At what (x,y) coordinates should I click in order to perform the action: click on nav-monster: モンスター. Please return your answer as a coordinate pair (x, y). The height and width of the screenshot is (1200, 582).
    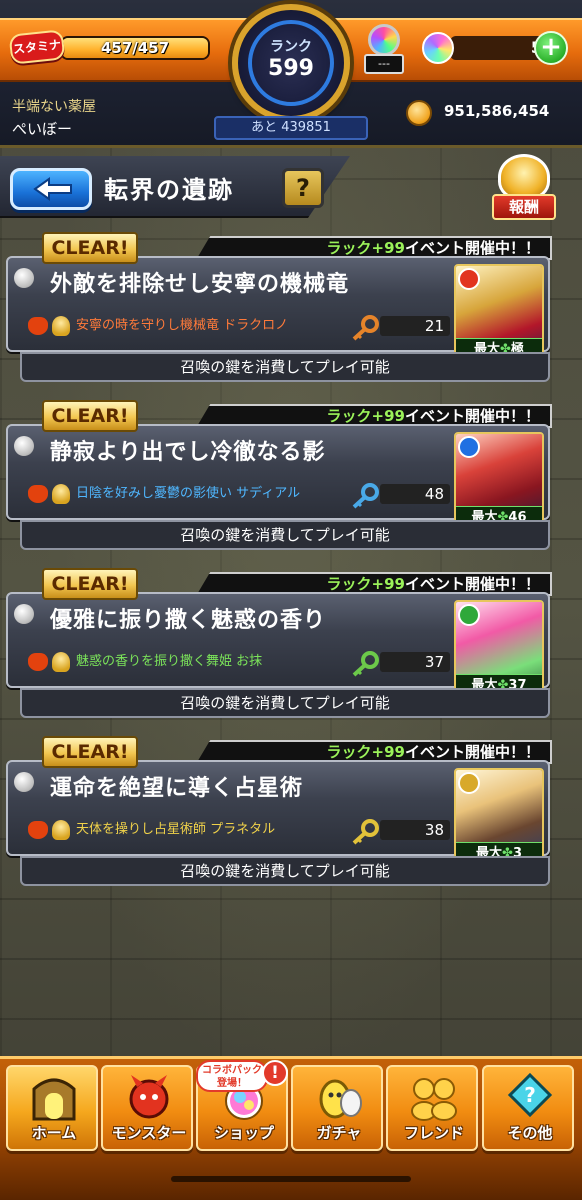
    Looking at the image, I should click on (147, 1108).